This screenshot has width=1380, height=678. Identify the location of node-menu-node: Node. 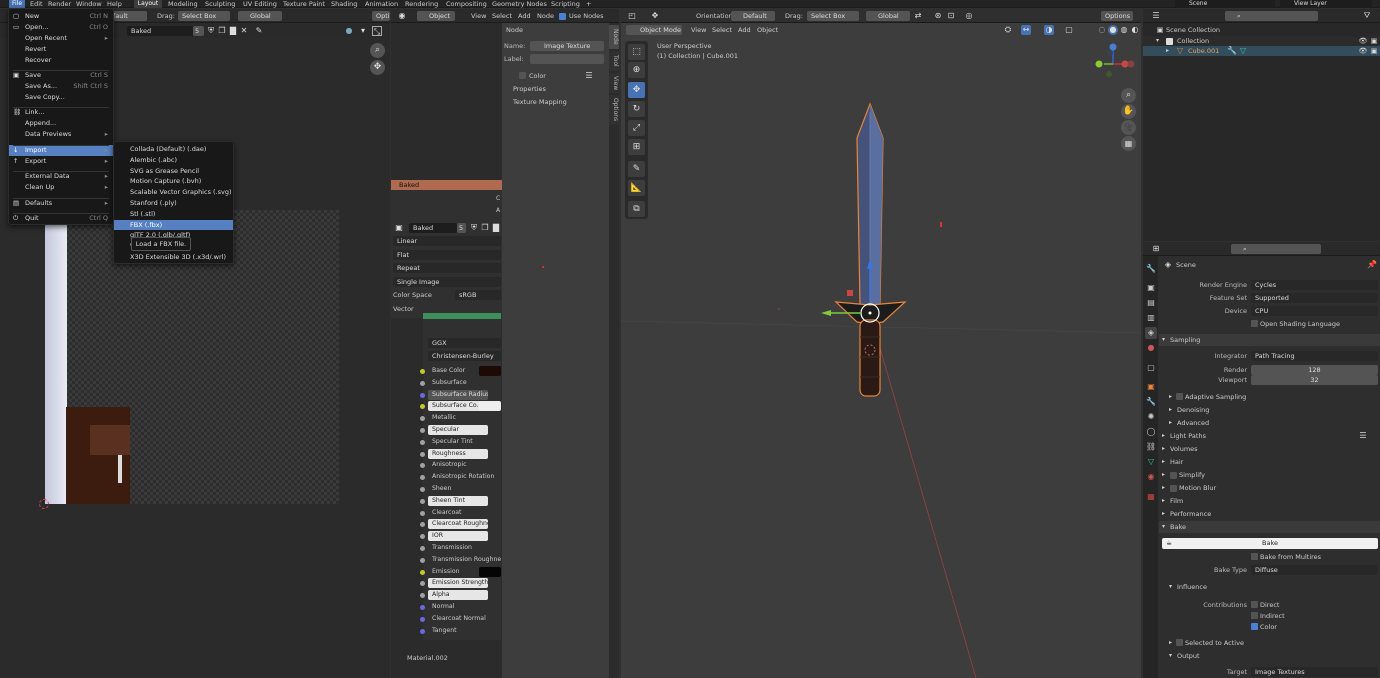
(545, 16).